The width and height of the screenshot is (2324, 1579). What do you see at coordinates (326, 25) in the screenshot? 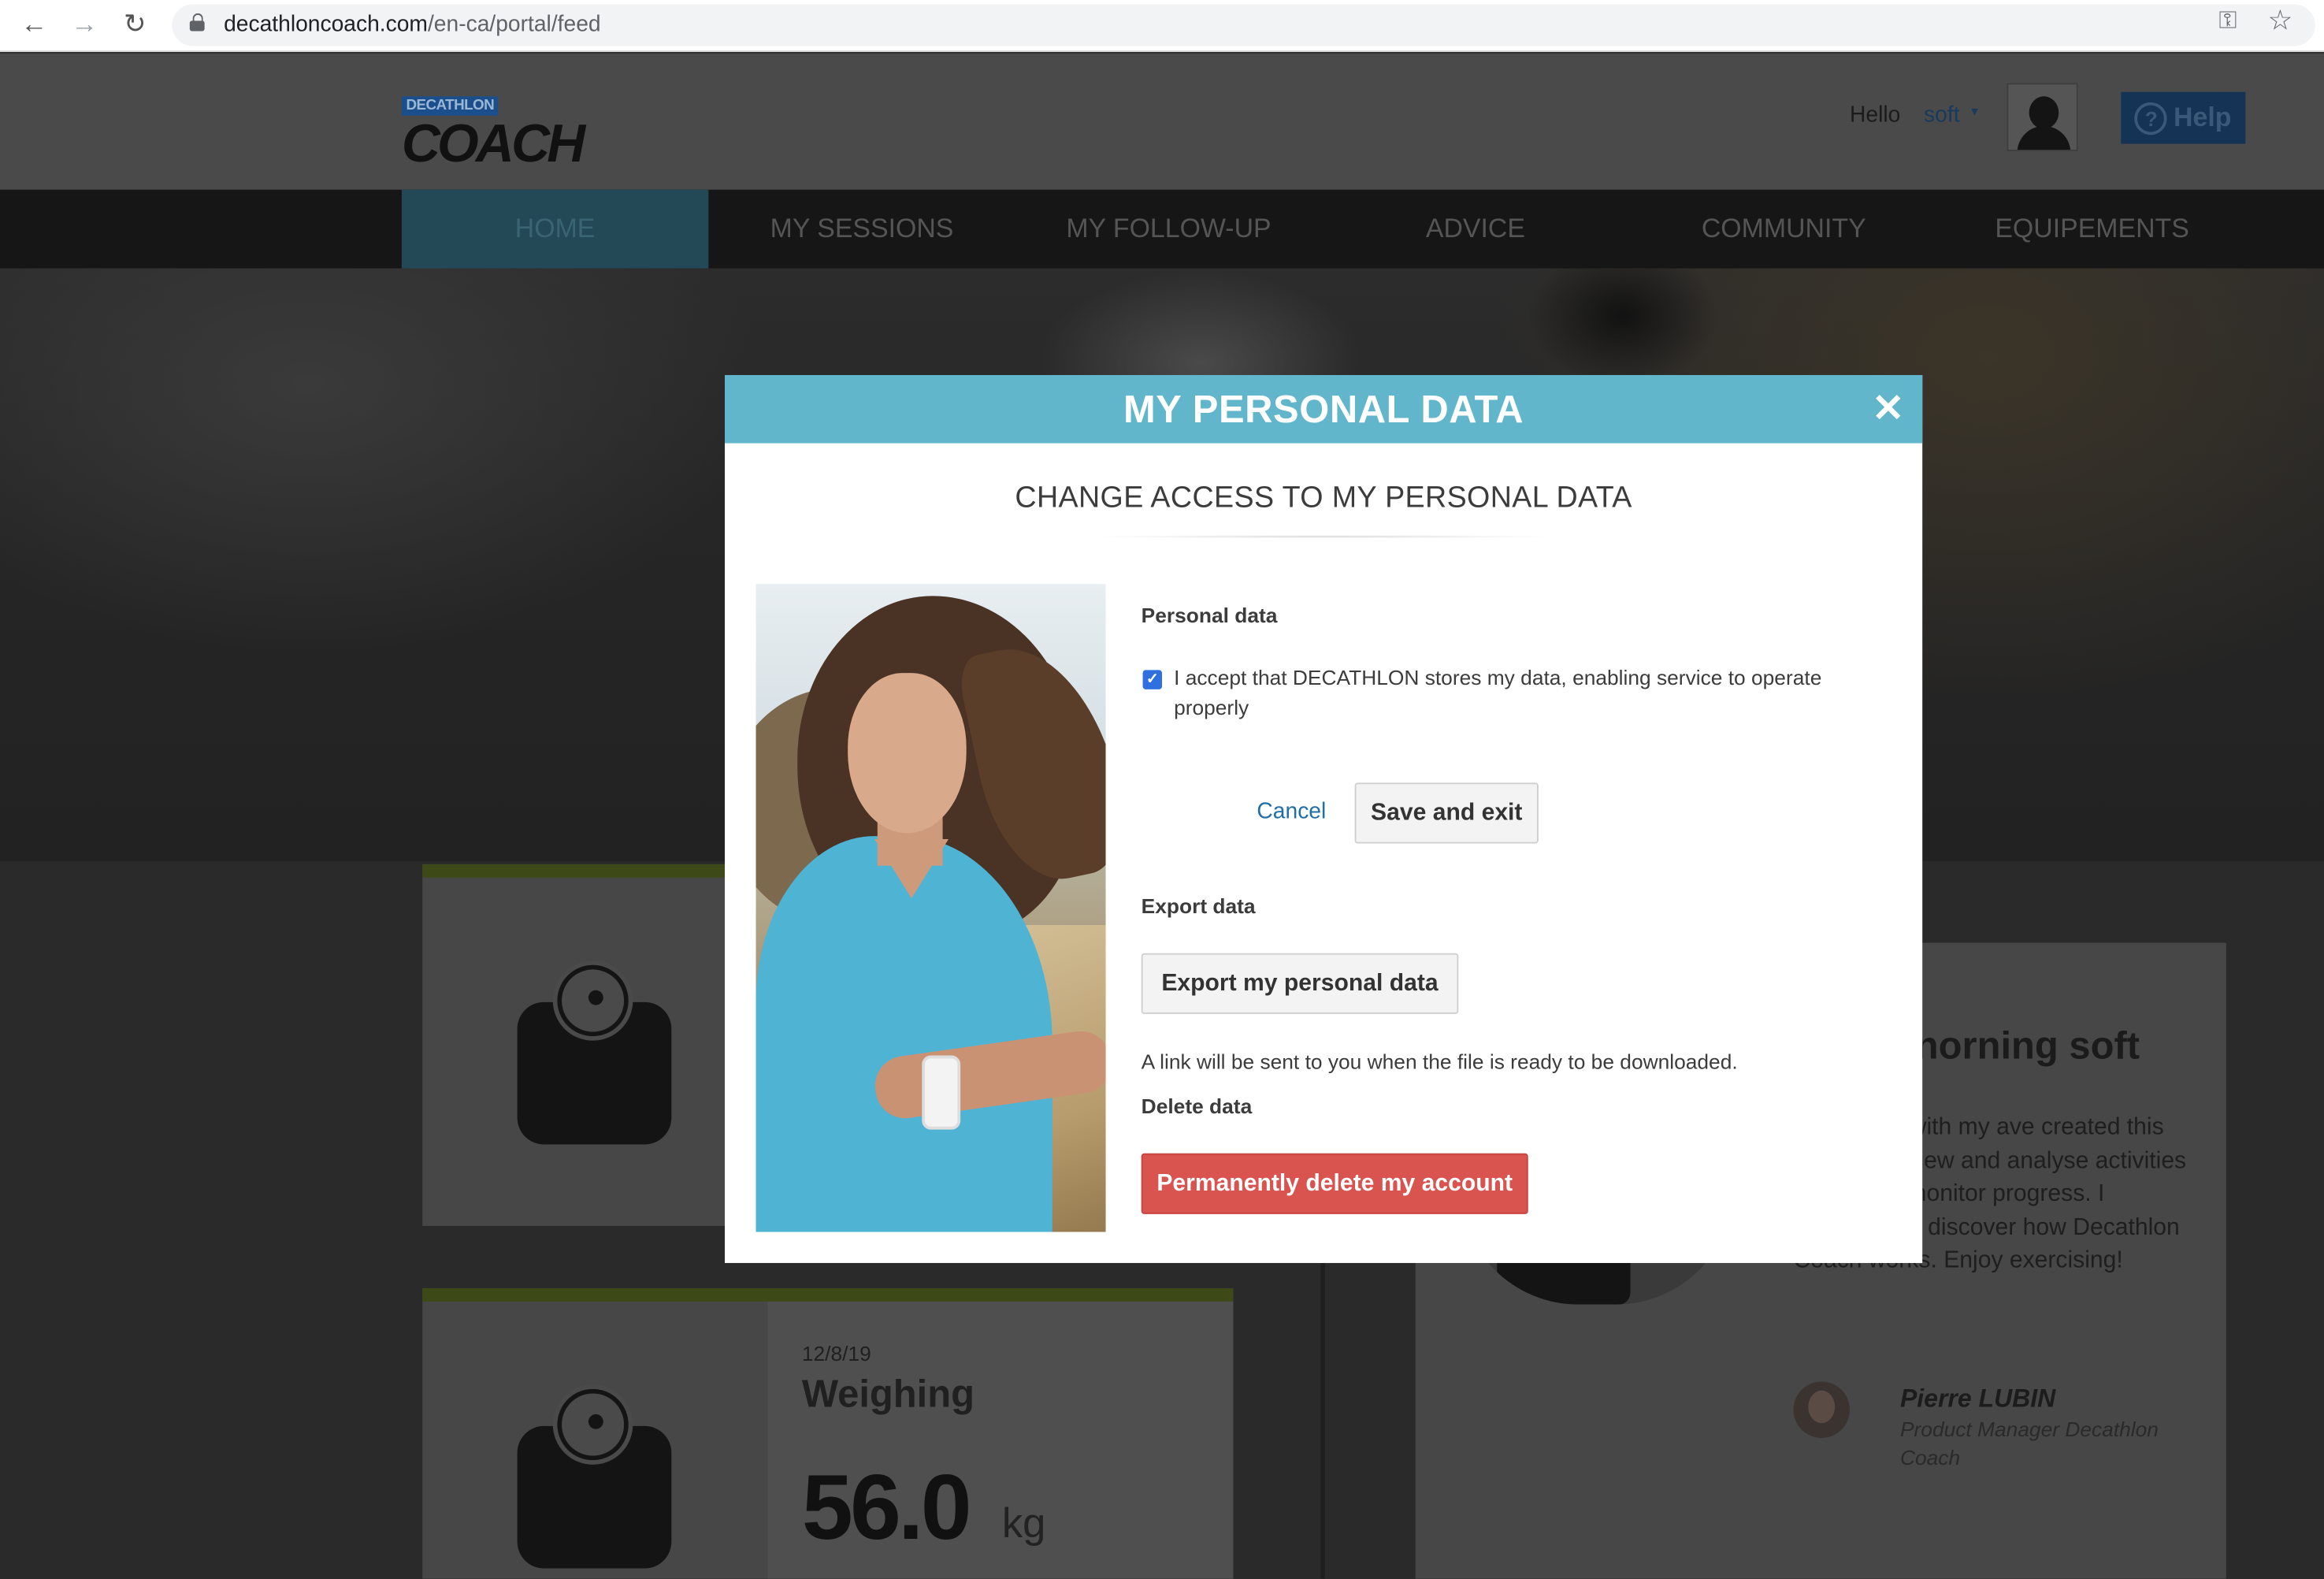
I see `url-host: decathloncoach.com` at bounding box center [326, 25].